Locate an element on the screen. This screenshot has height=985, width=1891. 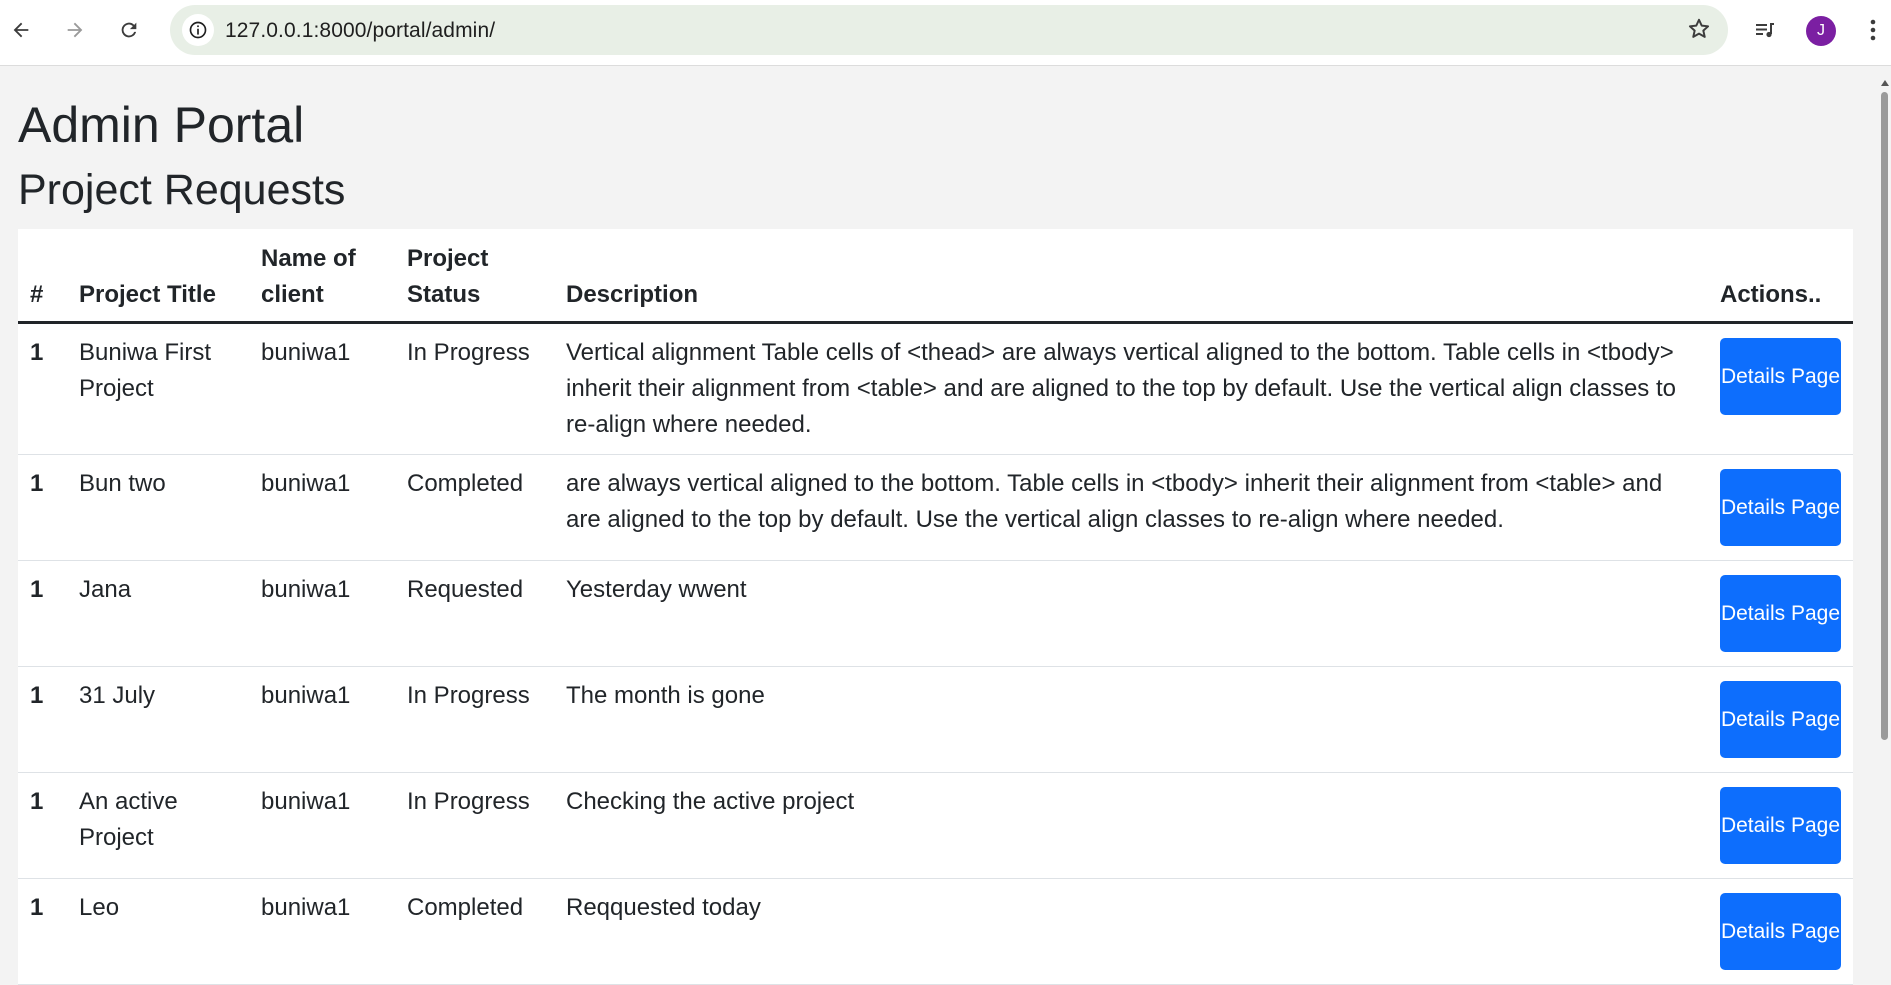
row-description: Checking the active project is located at coordinates (1131, 825).